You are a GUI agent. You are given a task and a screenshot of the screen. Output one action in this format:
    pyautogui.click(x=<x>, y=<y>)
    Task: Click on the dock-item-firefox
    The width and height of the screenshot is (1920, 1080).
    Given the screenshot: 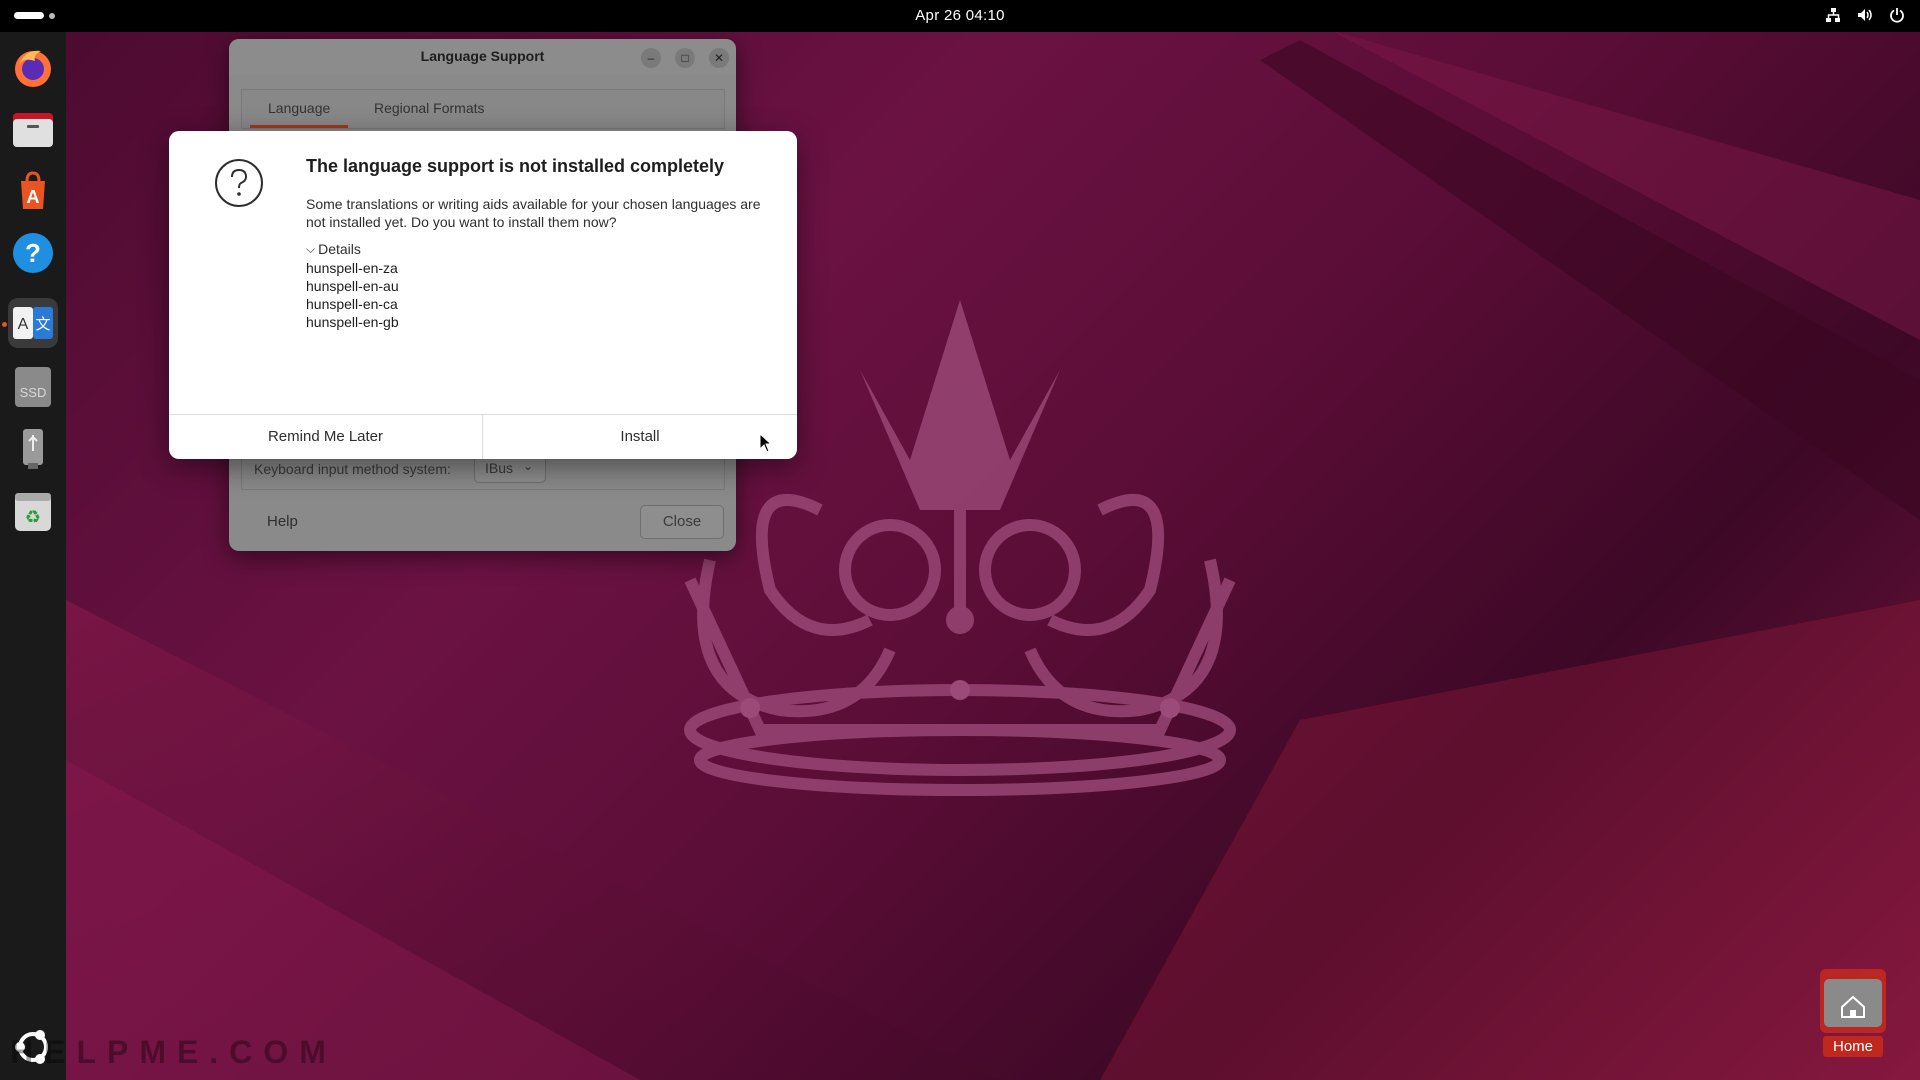 What is the action you would take?
    pyautogui.click(x=33, y=67)
    